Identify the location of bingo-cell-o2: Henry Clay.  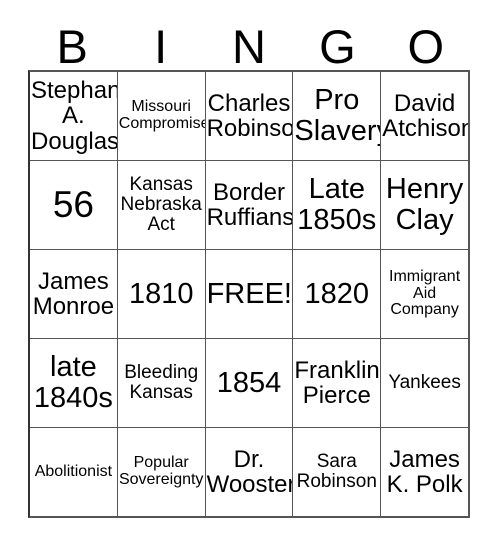
(424, 205).